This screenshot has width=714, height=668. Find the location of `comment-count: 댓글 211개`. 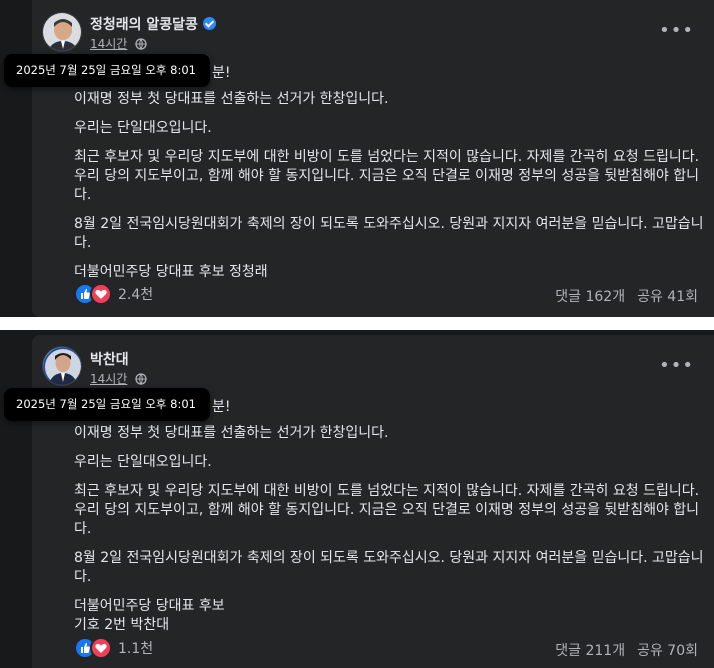

comment-count: 댓글 211개 is located at coordinates (590, 651).